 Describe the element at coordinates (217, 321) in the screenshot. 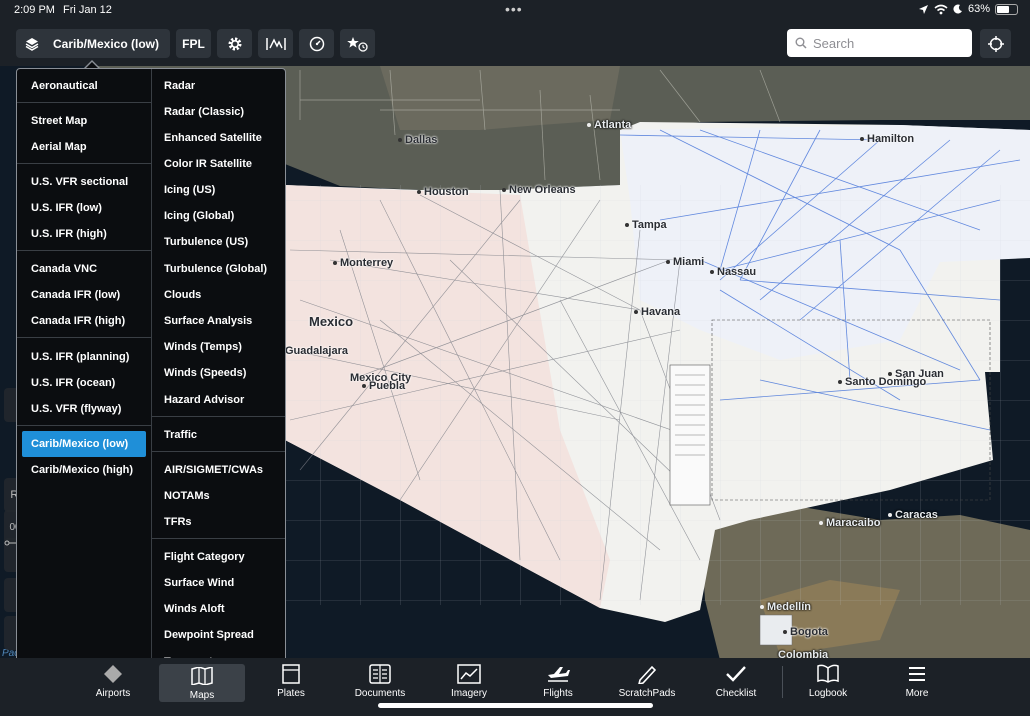

I see `overlay-item: Surface Analysis` at that location.